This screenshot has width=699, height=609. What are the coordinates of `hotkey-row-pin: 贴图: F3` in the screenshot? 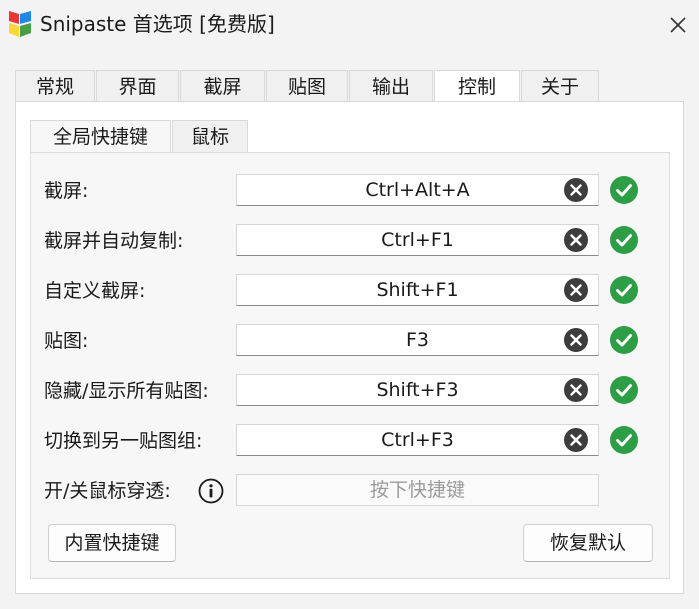 It's located at (350, 341).